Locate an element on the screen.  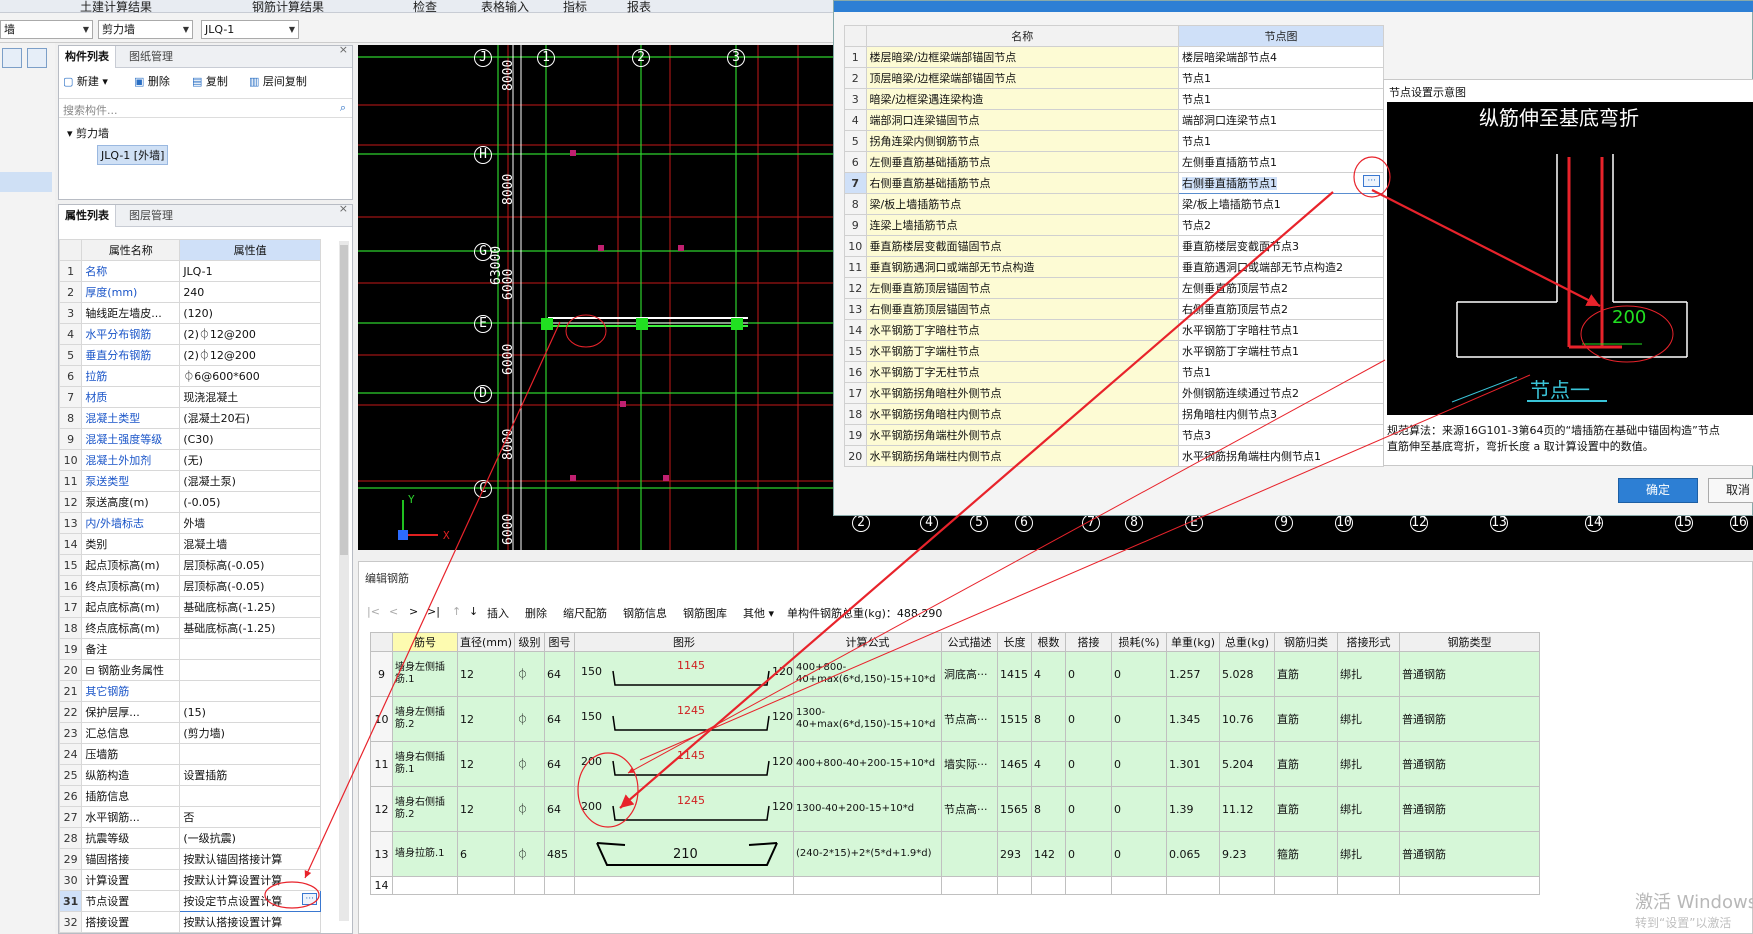
property-row: 21 其它钢筋 is located at coordinates (189, 691).